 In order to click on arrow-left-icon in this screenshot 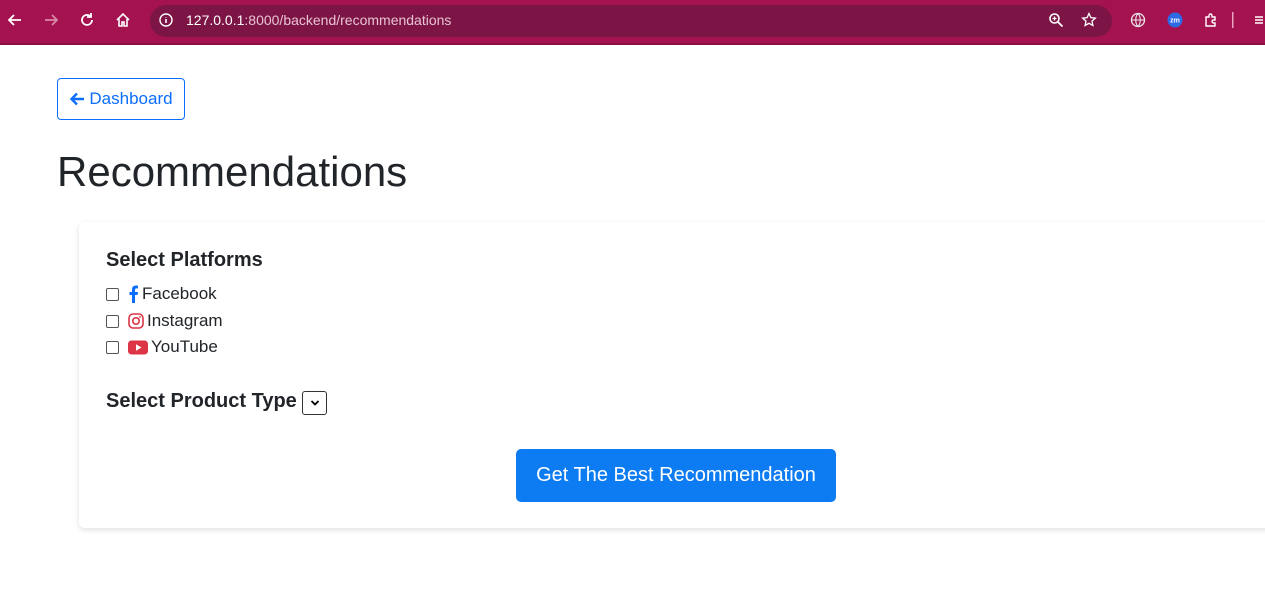, I will do `click(77, 99)`.